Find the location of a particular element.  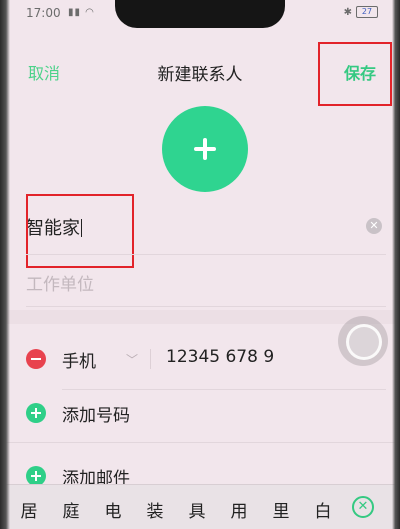

phone-type-label: 手机 is located at coordinates (79, 359).